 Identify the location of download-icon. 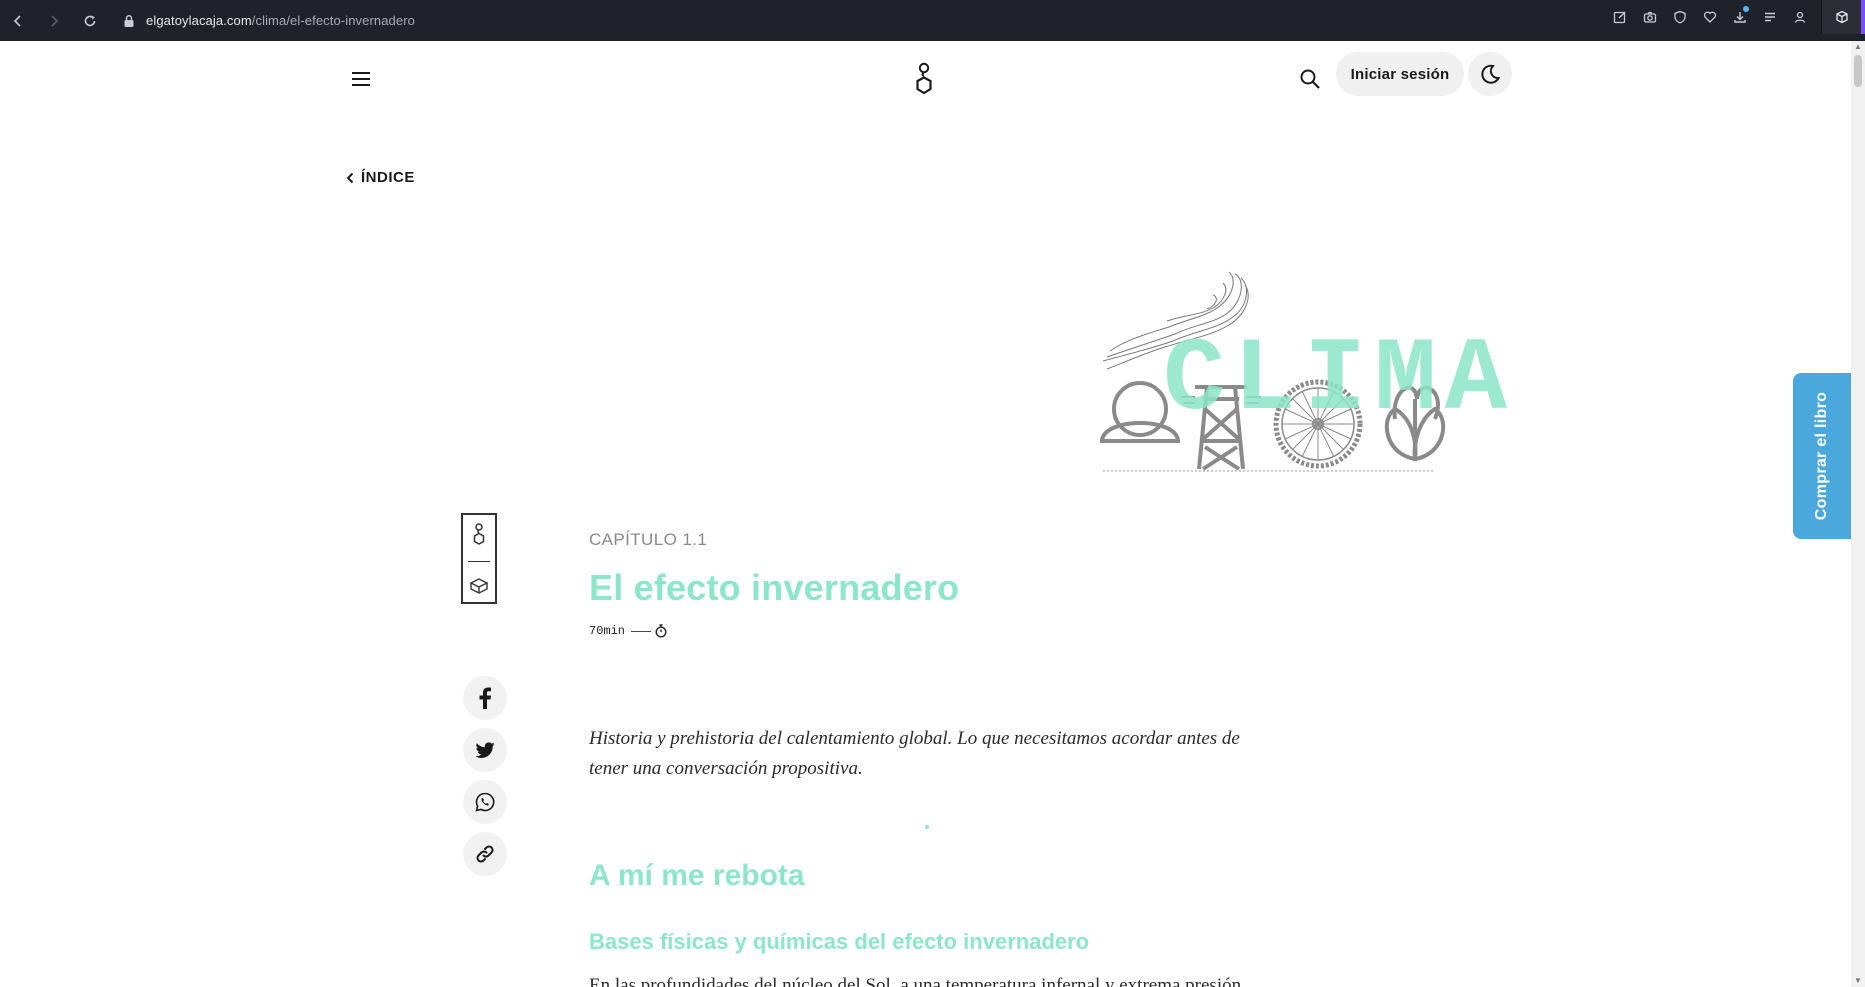
(1740, 17).